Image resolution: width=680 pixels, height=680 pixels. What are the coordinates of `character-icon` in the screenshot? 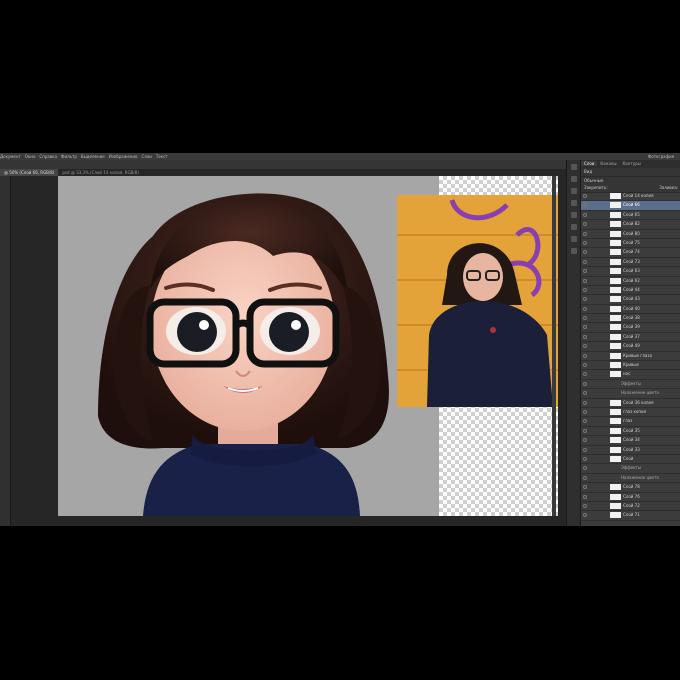 It's located at (574, 239).